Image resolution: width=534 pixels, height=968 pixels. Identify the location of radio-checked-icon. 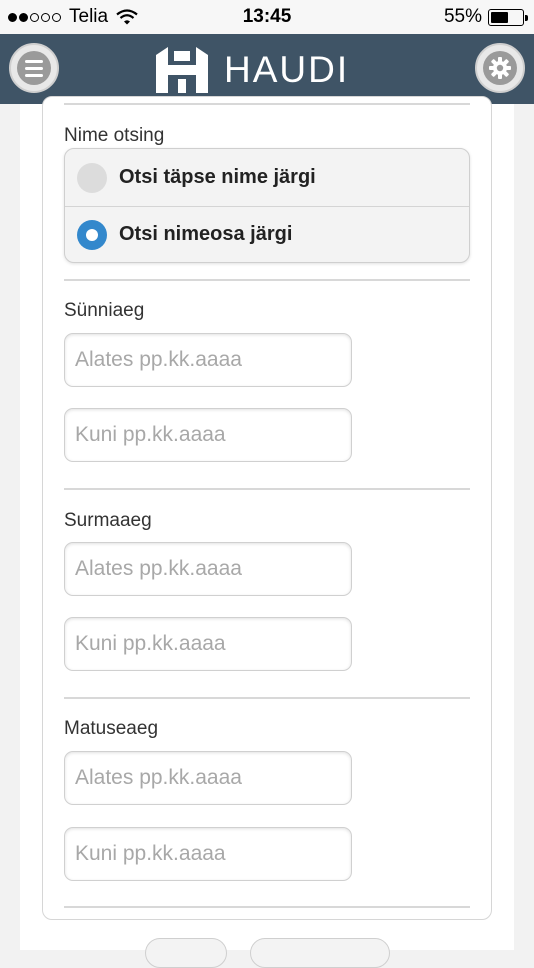
(92, 234).